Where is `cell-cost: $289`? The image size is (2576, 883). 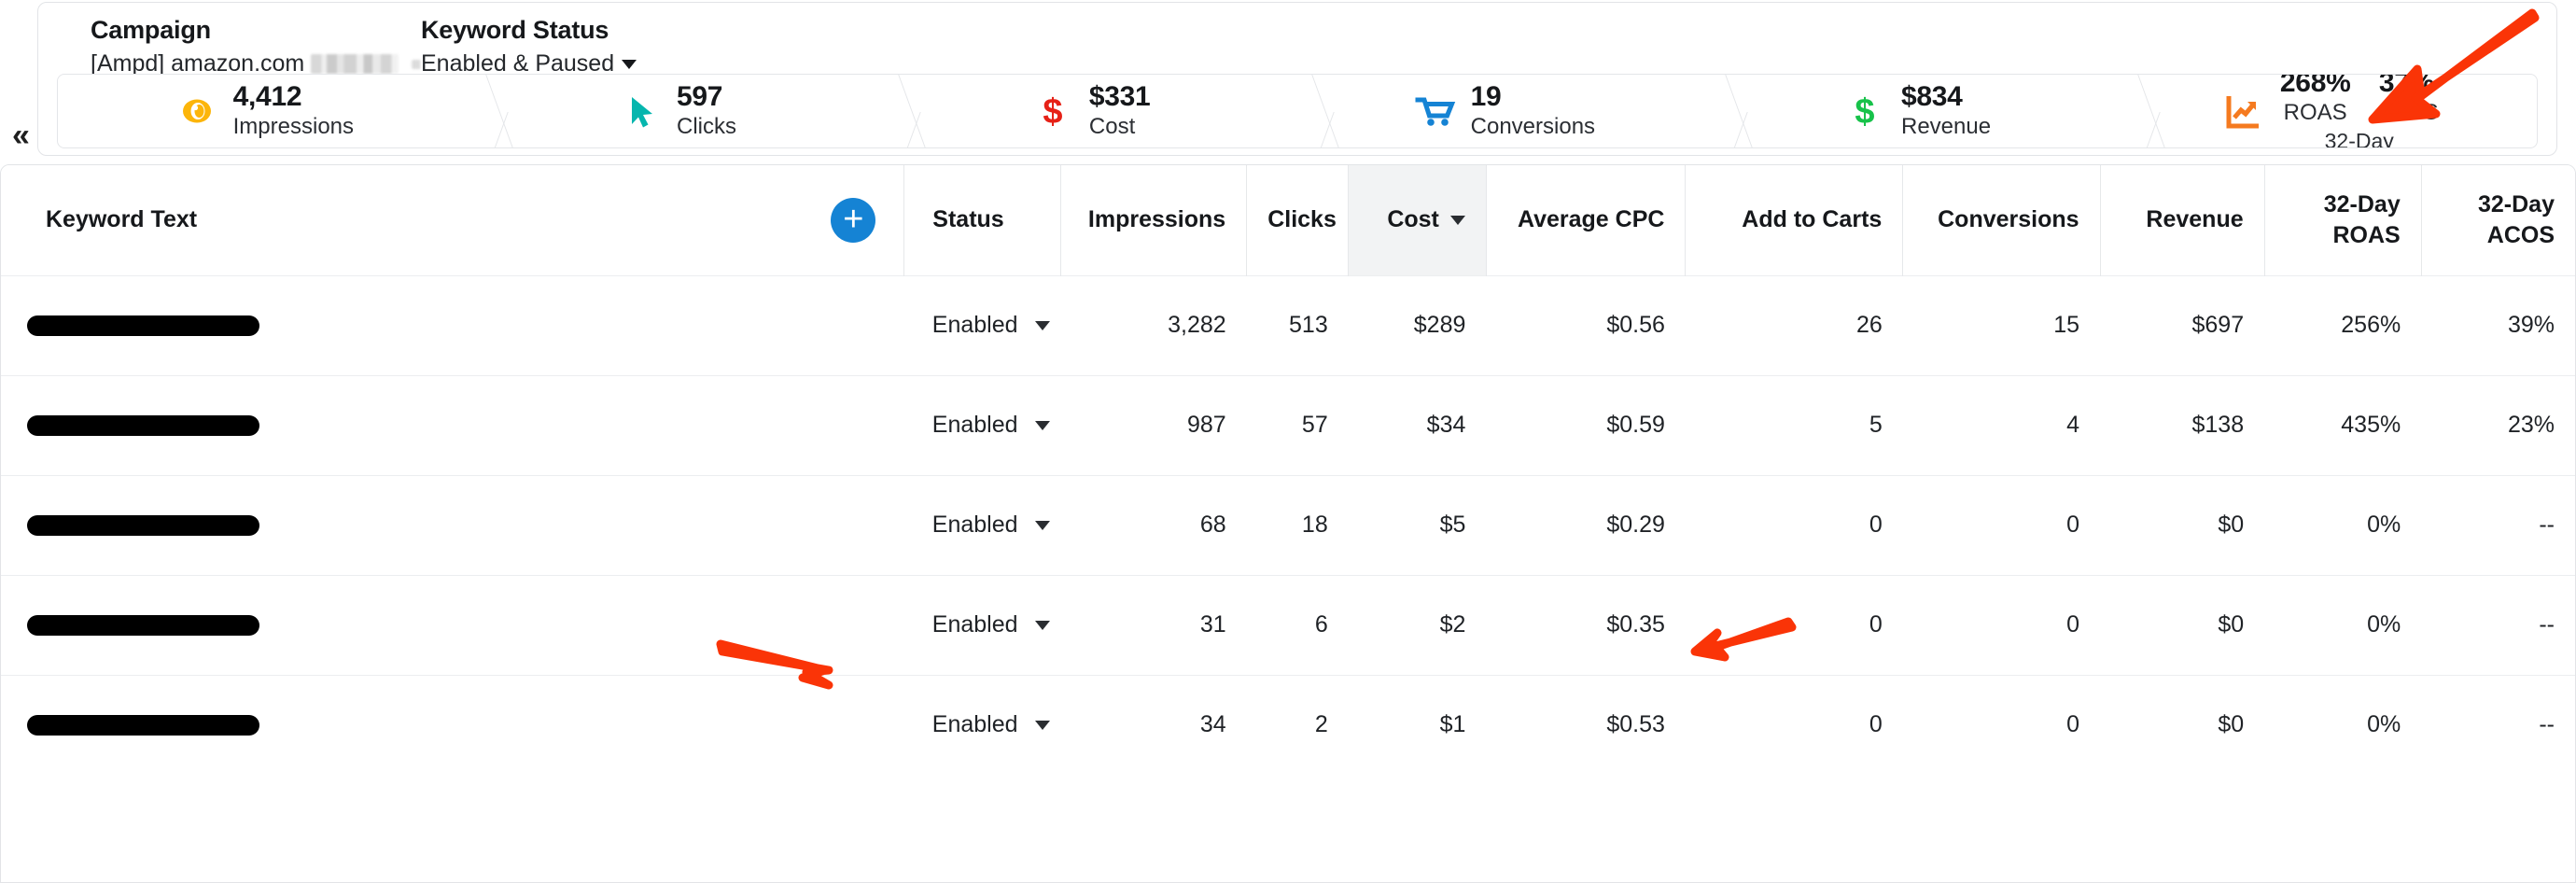 cell-cost: $289 is located at coordinates (1417, 324).